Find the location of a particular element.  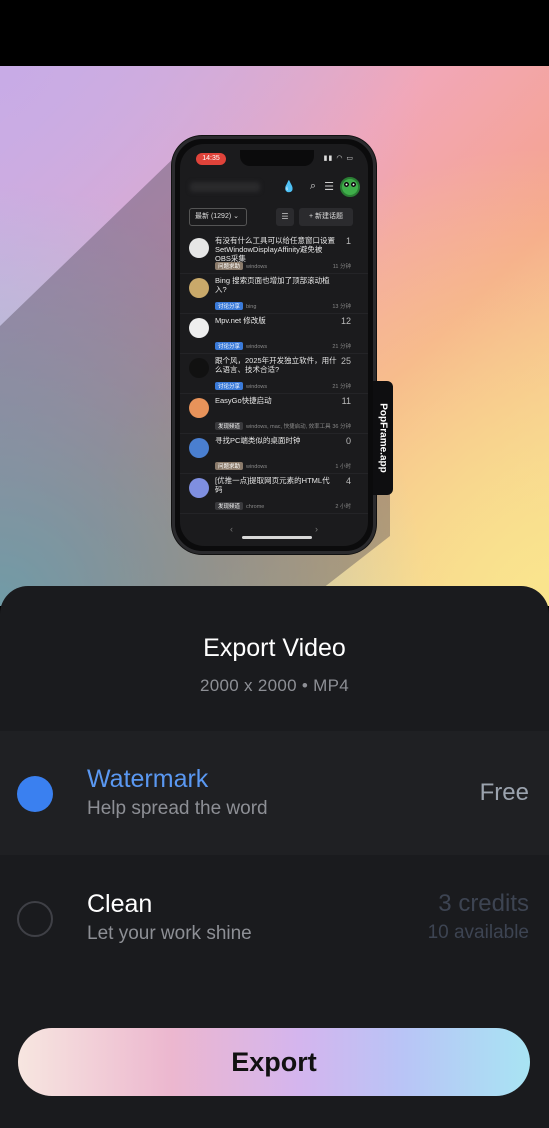

user-avatar is located at coordinates (350, 187).